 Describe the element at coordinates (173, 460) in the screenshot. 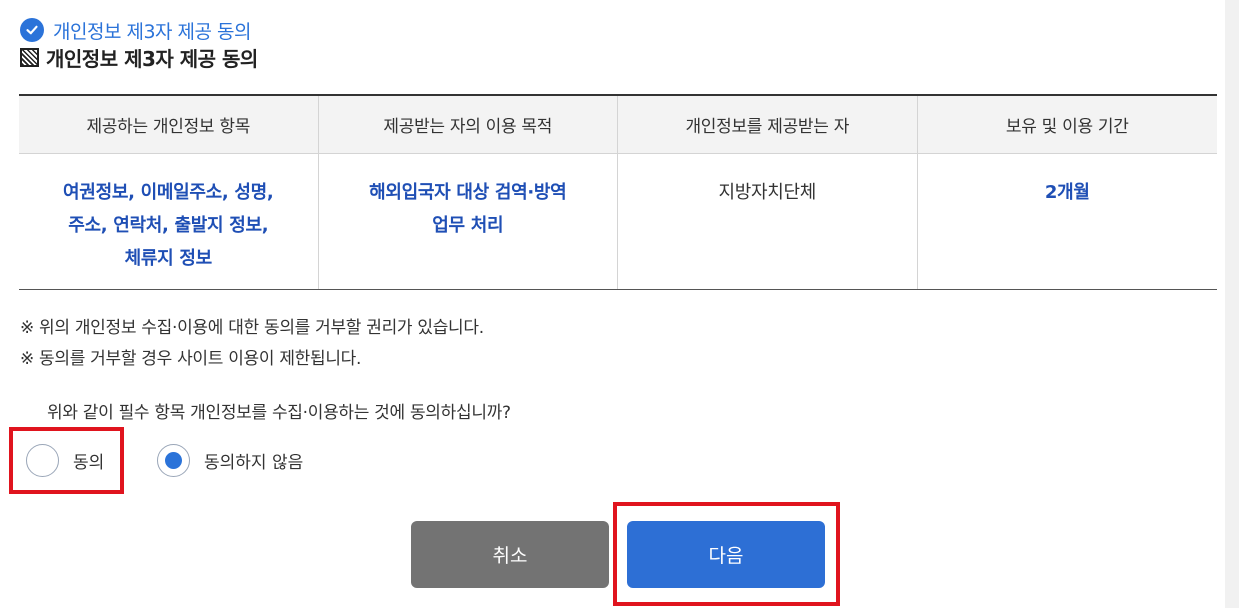

I see `radio-disagree-circle` at that location.